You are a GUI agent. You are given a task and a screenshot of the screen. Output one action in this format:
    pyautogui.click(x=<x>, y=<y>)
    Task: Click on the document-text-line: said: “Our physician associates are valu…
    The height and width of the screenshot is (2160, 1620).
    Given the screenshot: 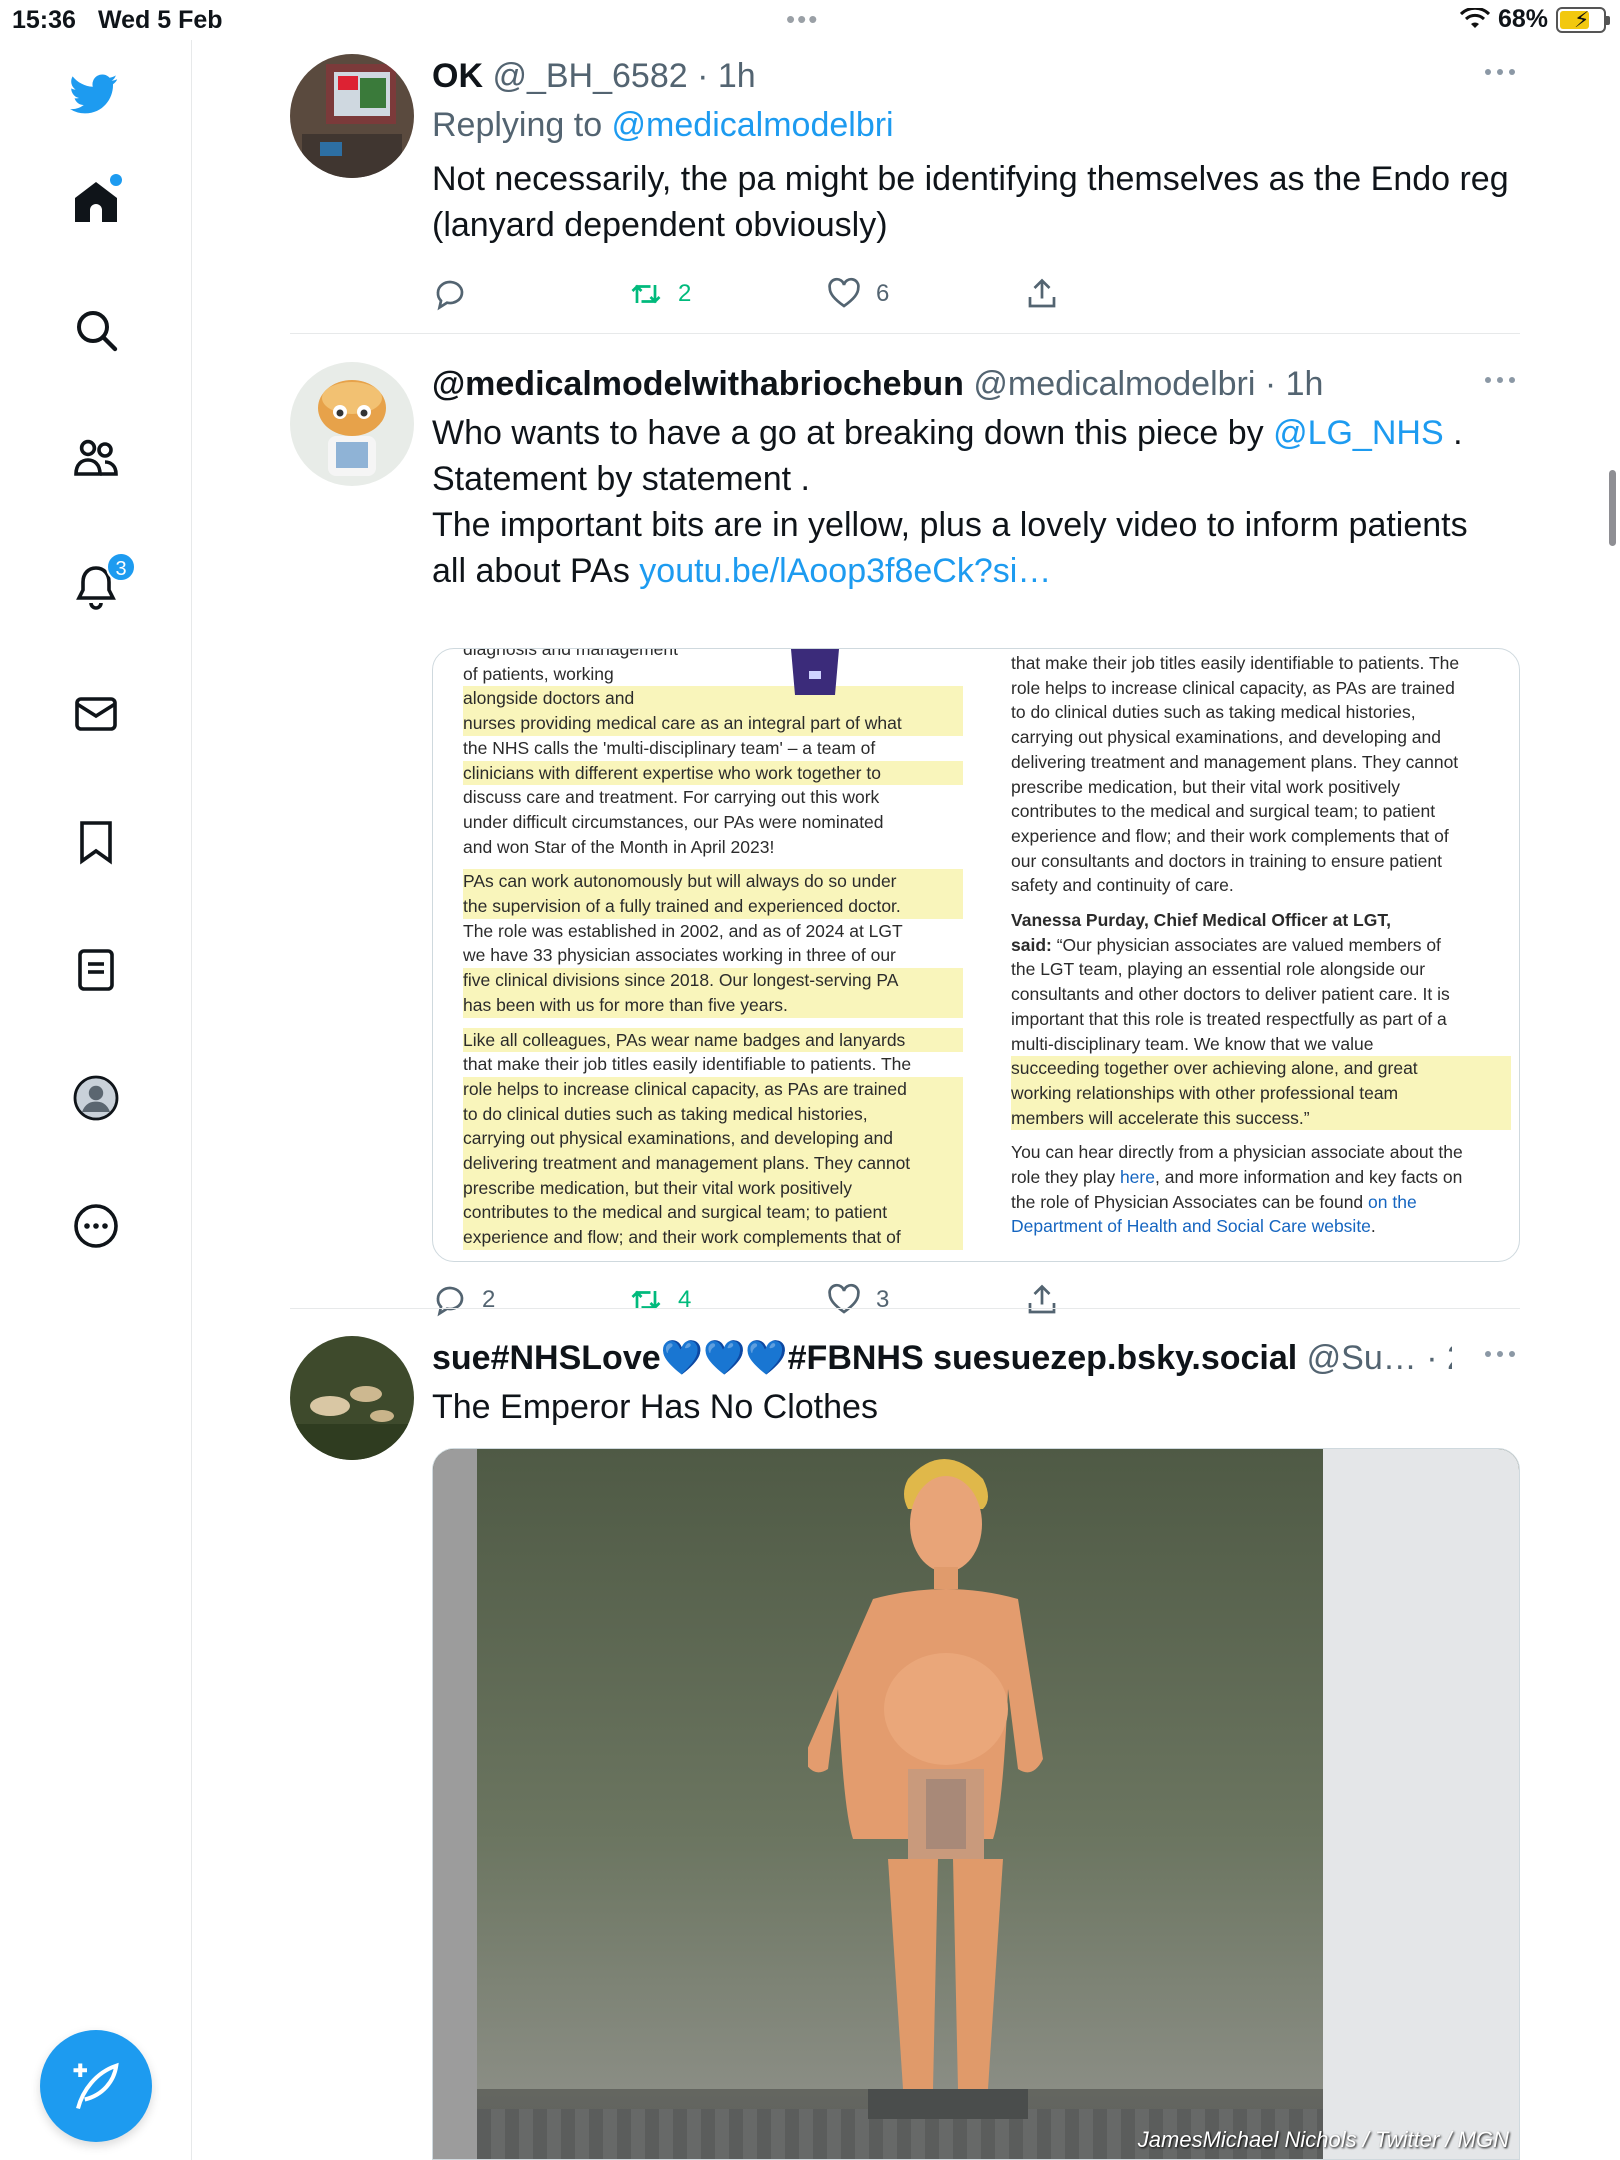 What is the action you would take?
    pyautogui.click(x=1261, y=945)
    